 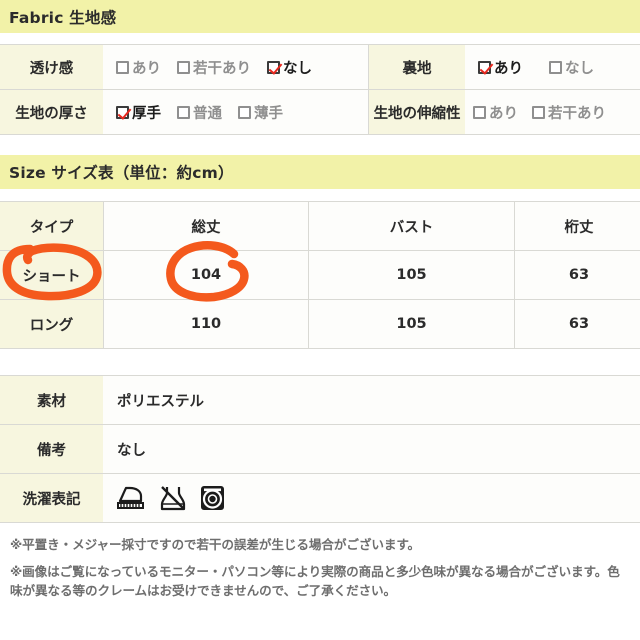 I want to click on fabric-row-label-sheerness: 透け感, so click(x=51, y=67).